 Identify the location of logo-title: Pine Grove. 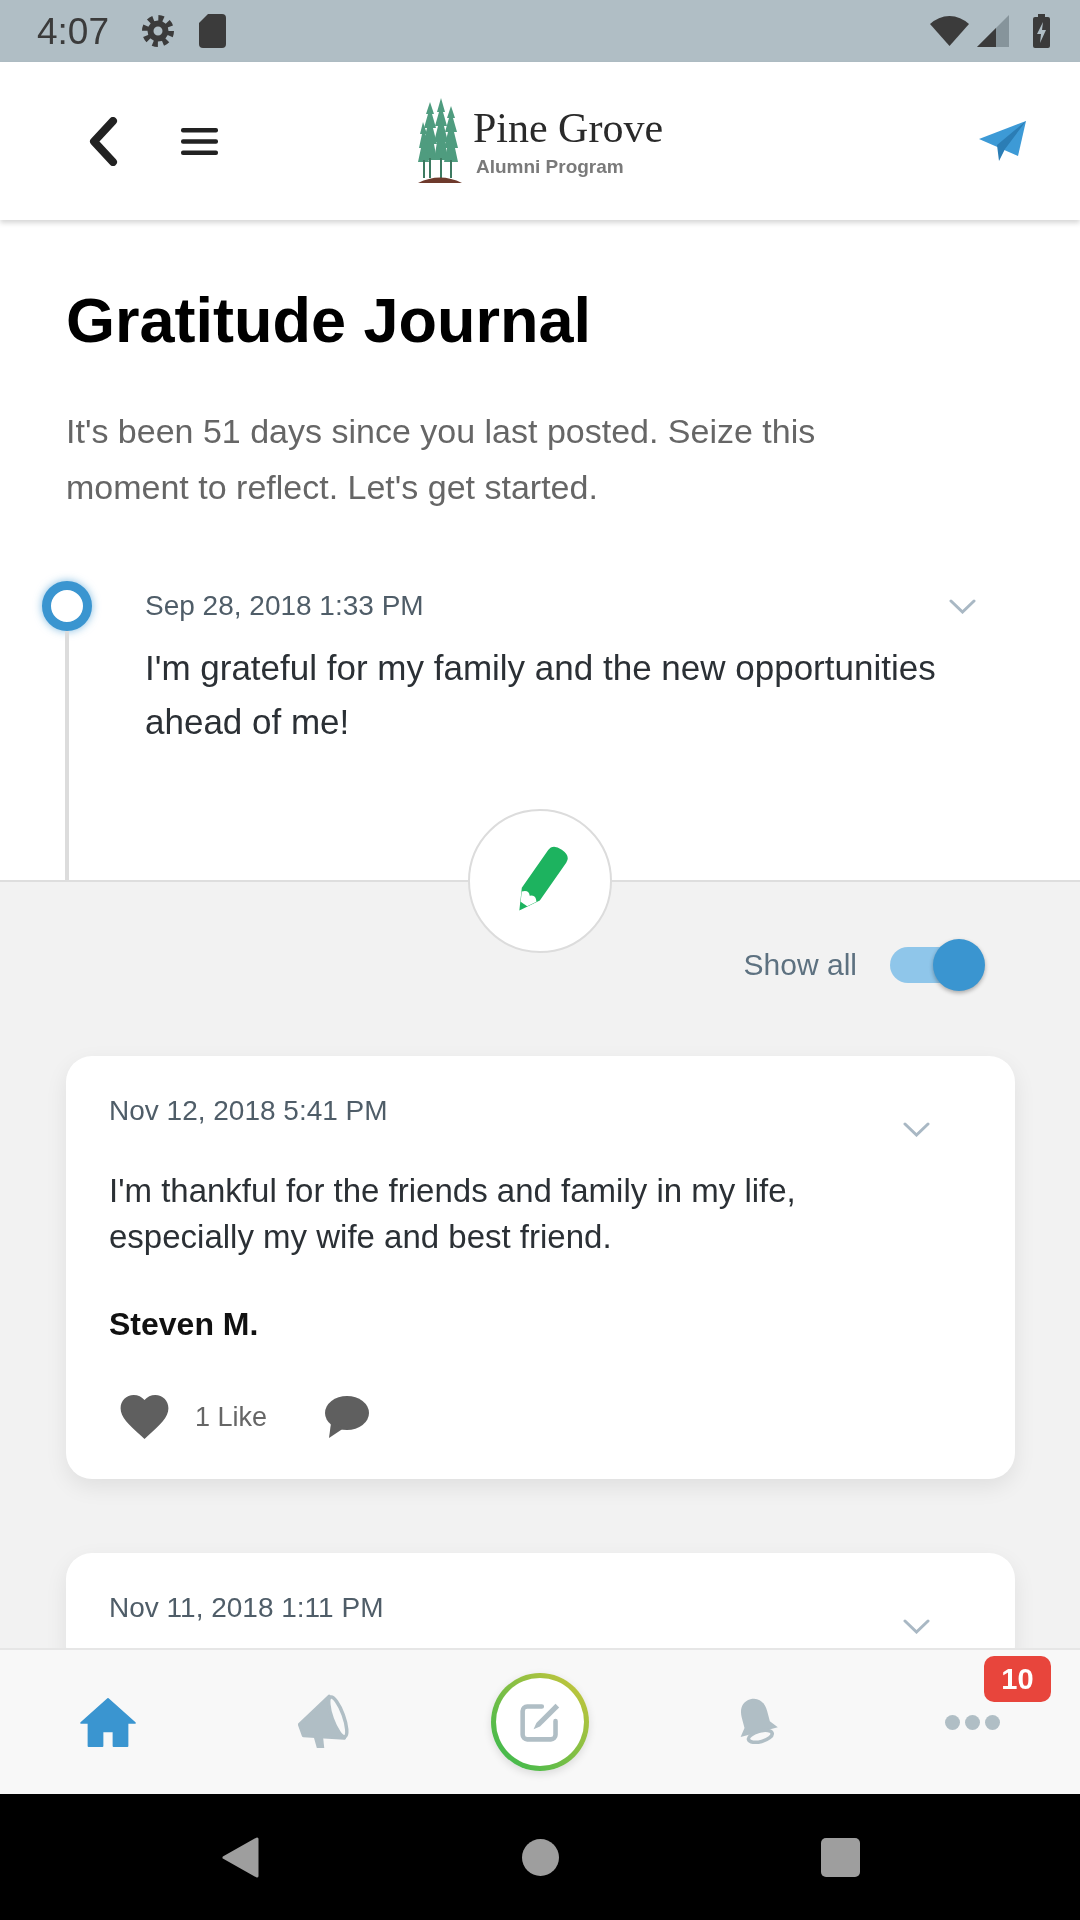
(568, 127).